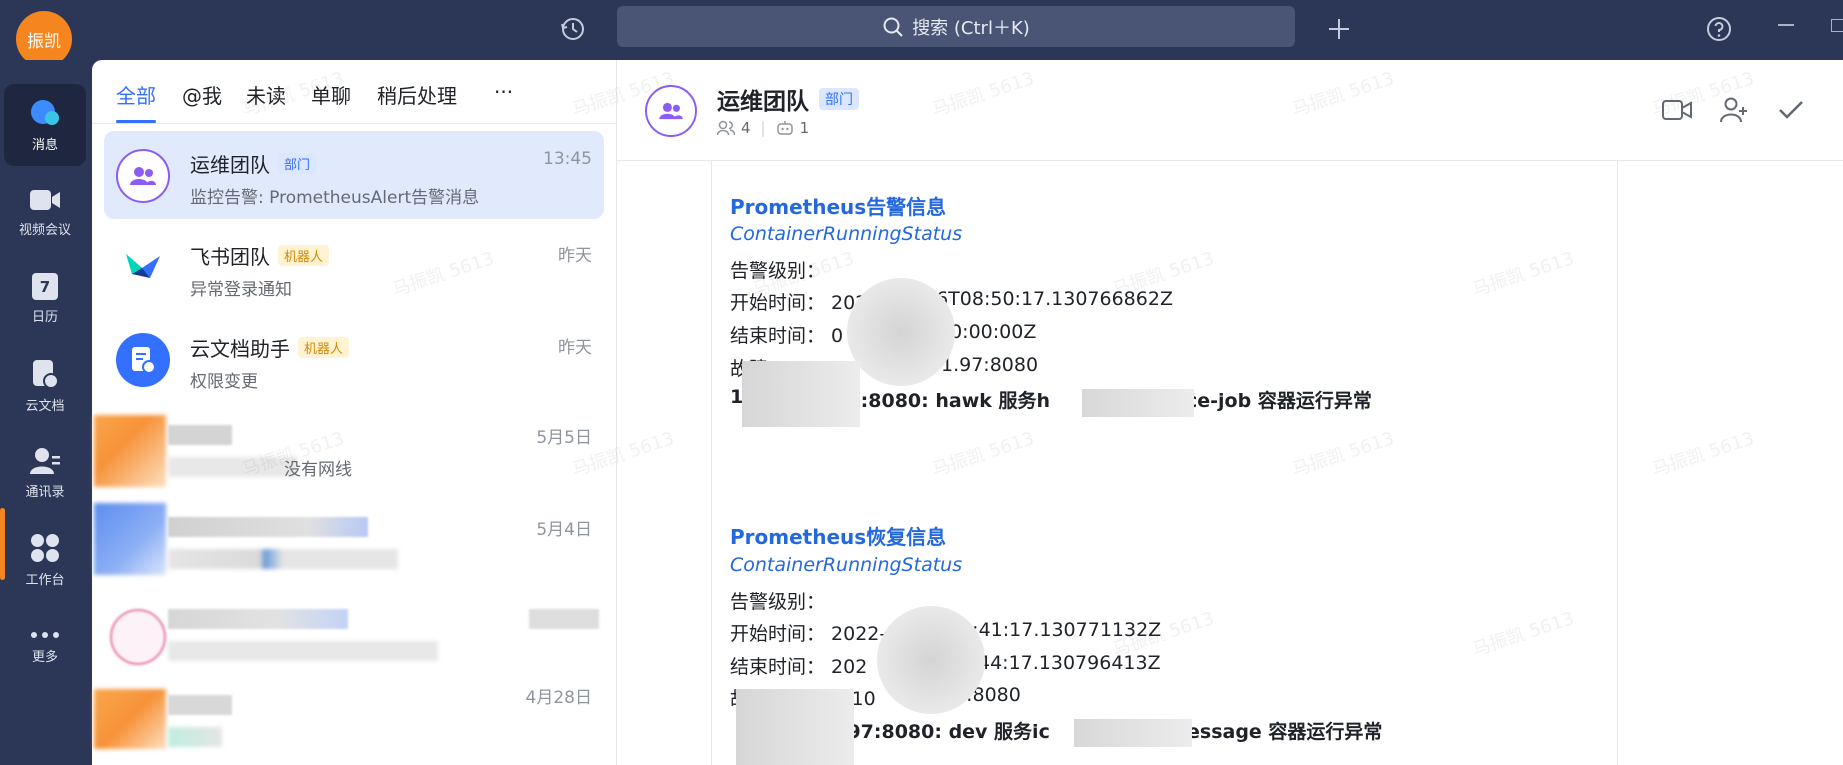 The width and height of the screenshot is (1843, 765). Describe the element at coordinates (354, 635) in the screenshot. I see `list-item` at that location.